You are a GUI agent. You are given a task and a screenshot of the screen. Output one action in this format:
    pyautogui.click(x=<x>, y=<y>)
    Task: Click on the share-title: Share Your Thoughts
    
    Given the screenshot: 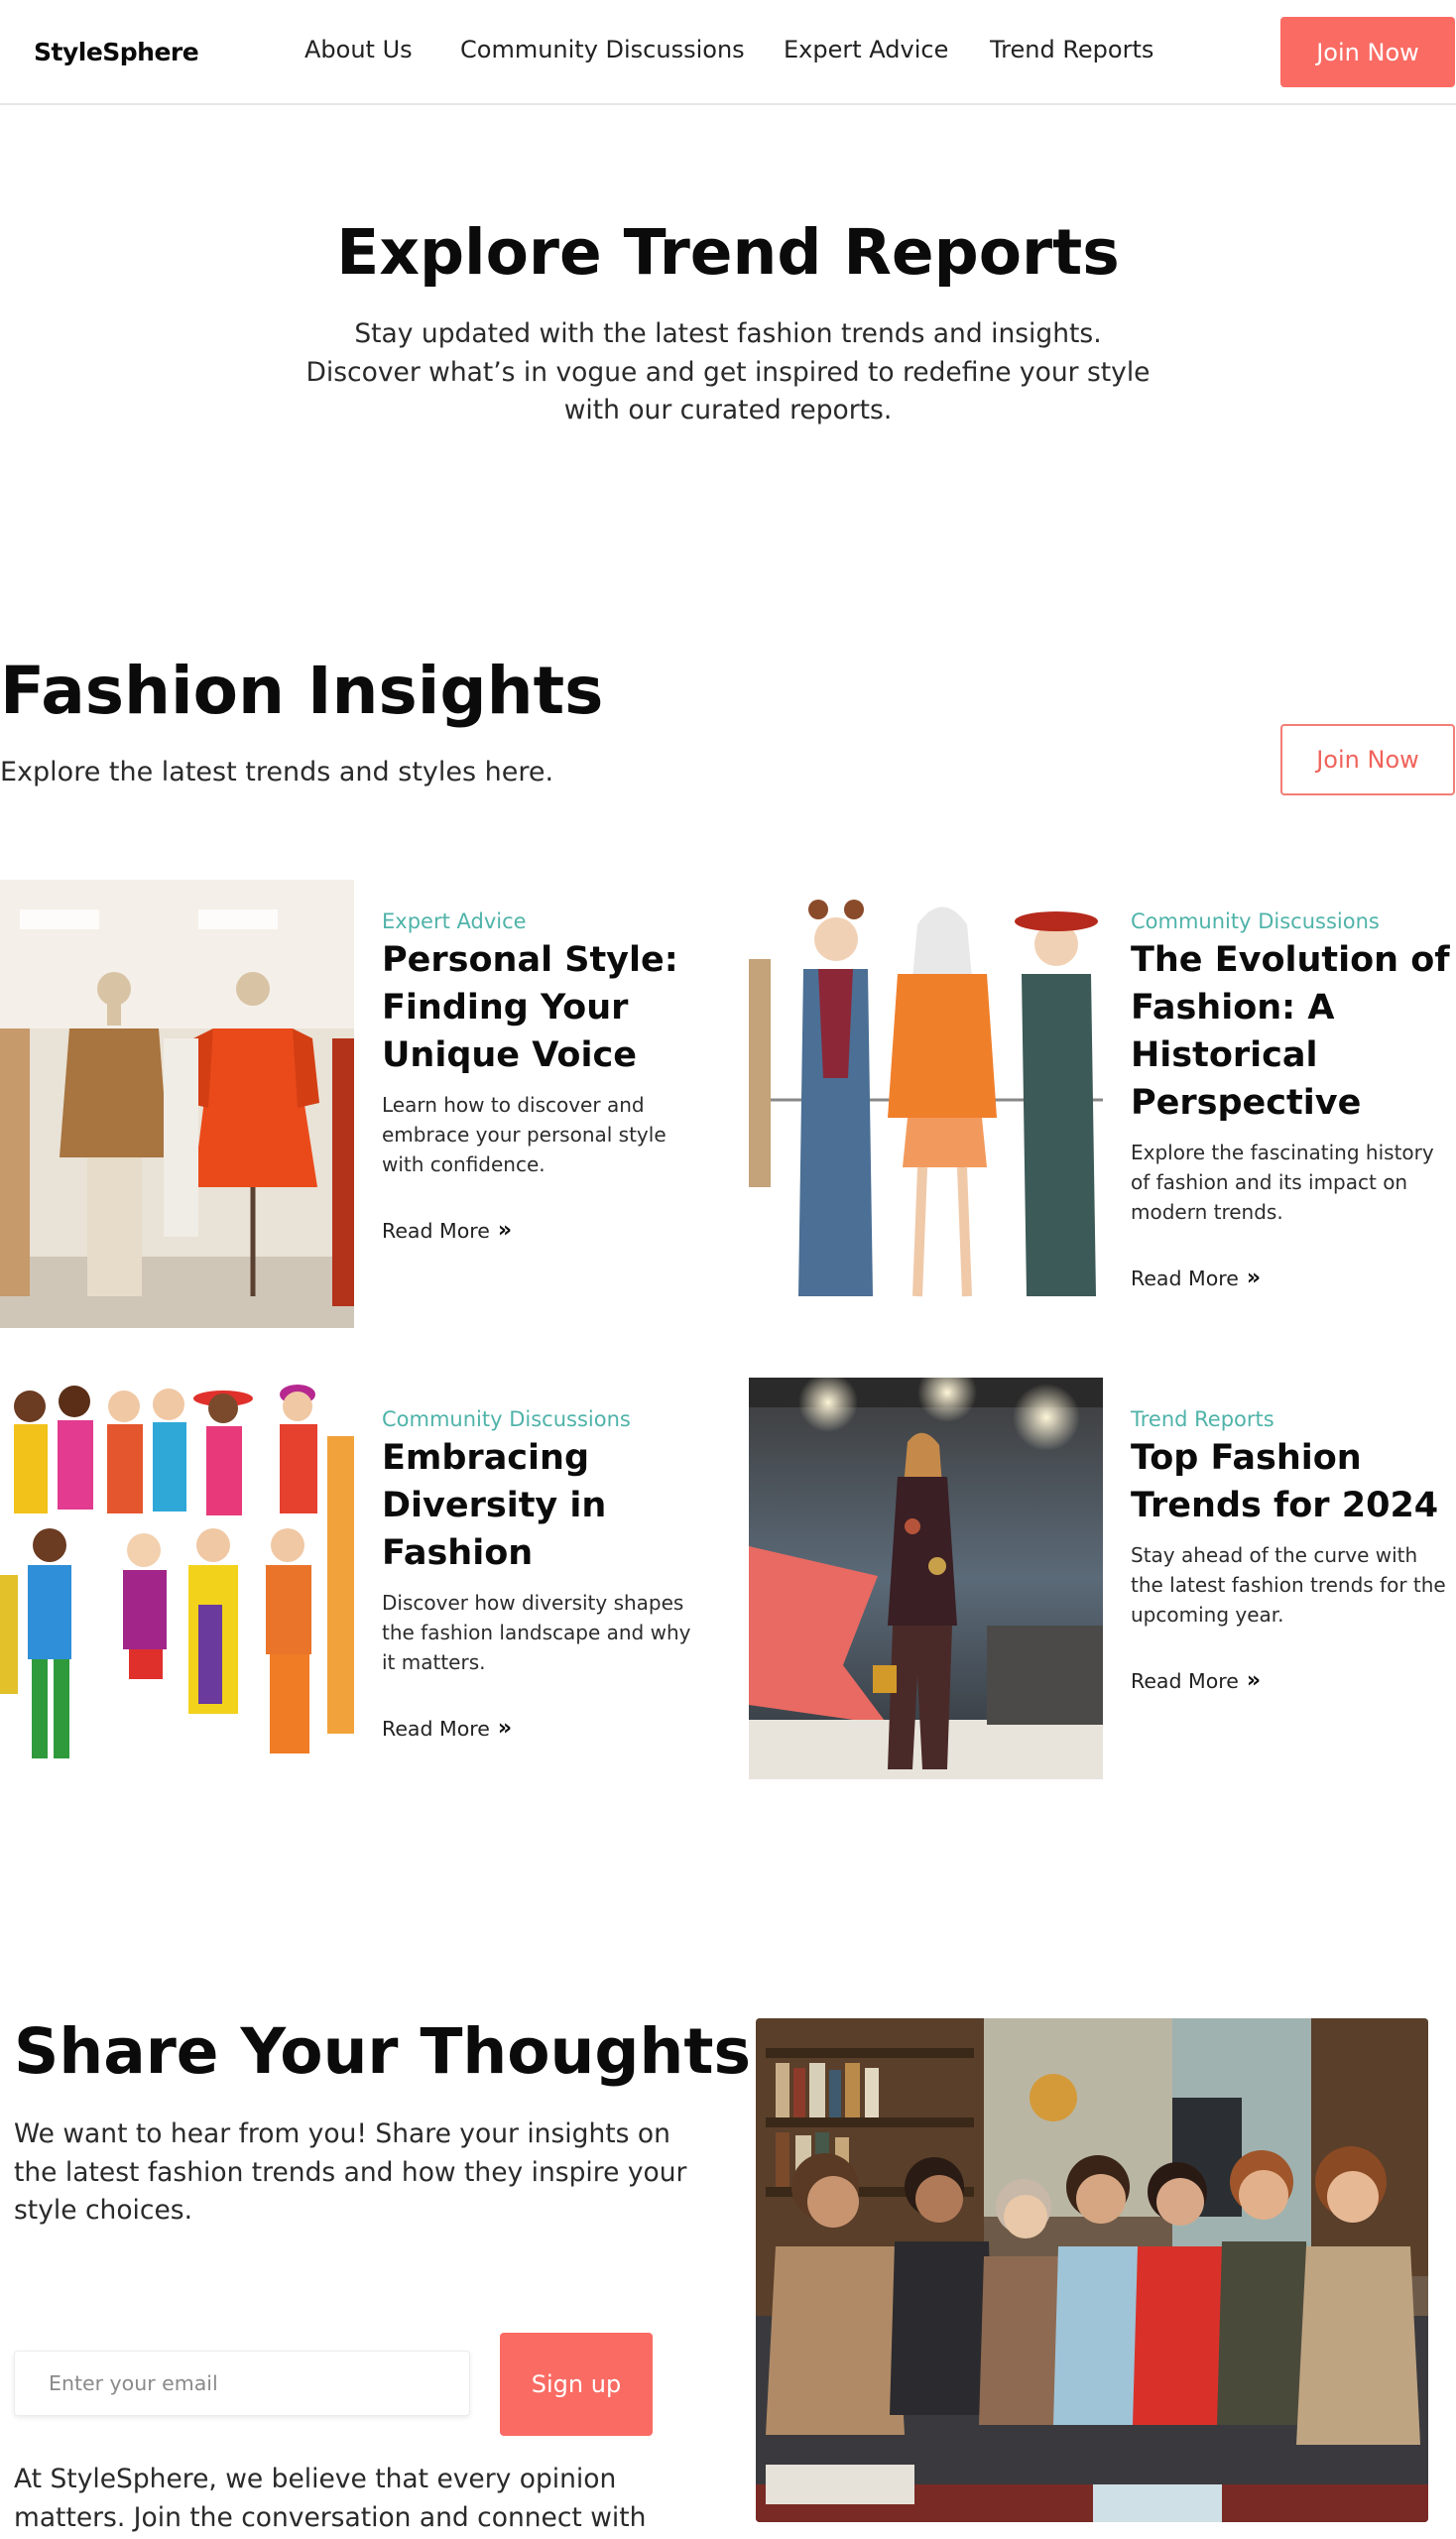 What is the action you would take?
    pyautogui.click(x=382, y=2052)
    